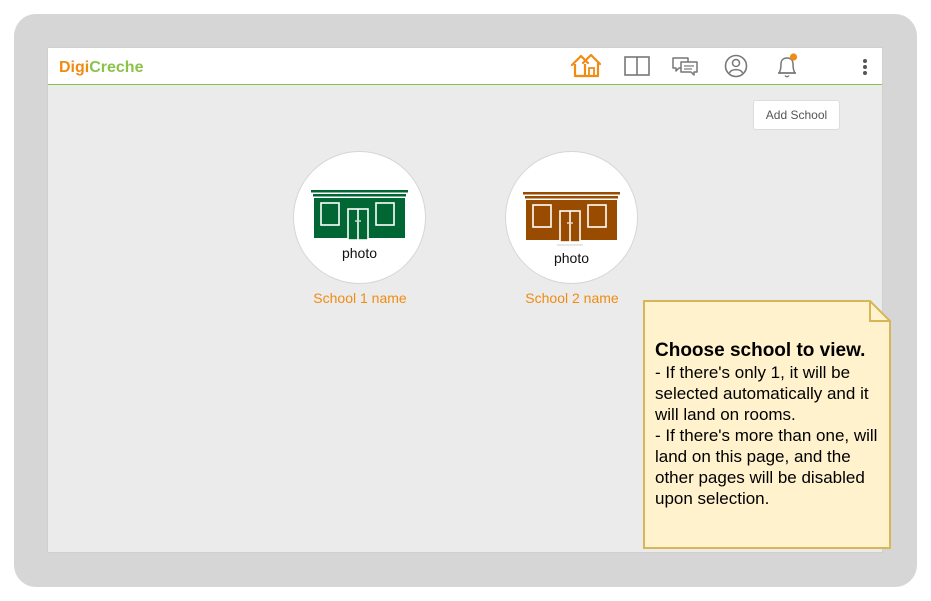 This screenshot has width=931, height=601. Describe the element at coordinates (736, 66) in the screenshot. I see `profile-icon` at that location.